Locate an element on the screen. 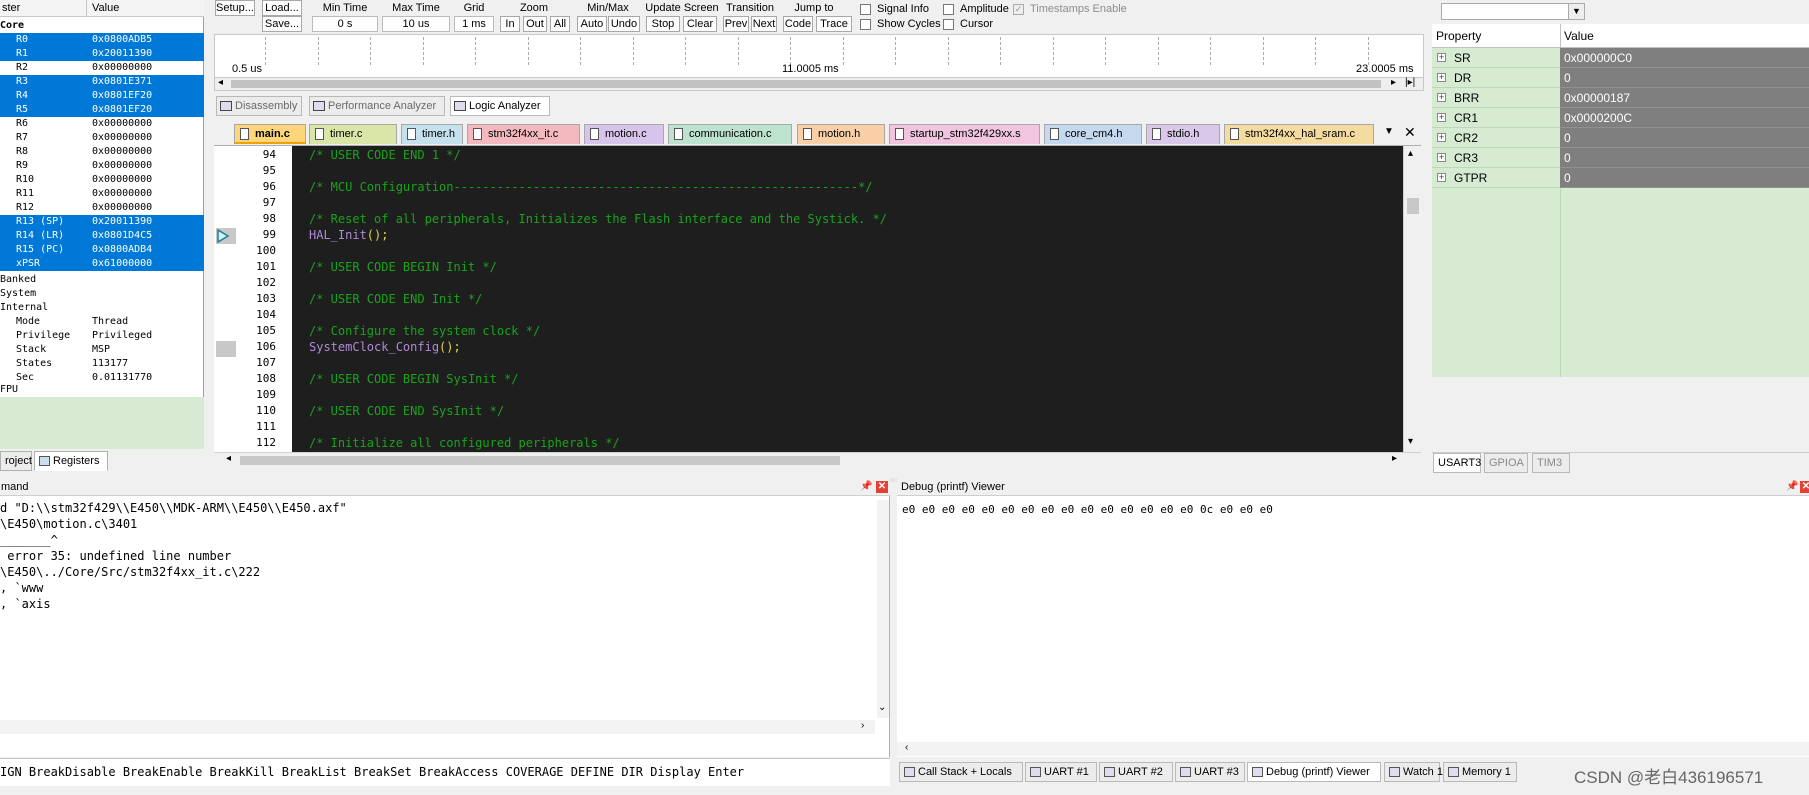  command-pin-icon: 📌 is located at coordinates (866, 486).